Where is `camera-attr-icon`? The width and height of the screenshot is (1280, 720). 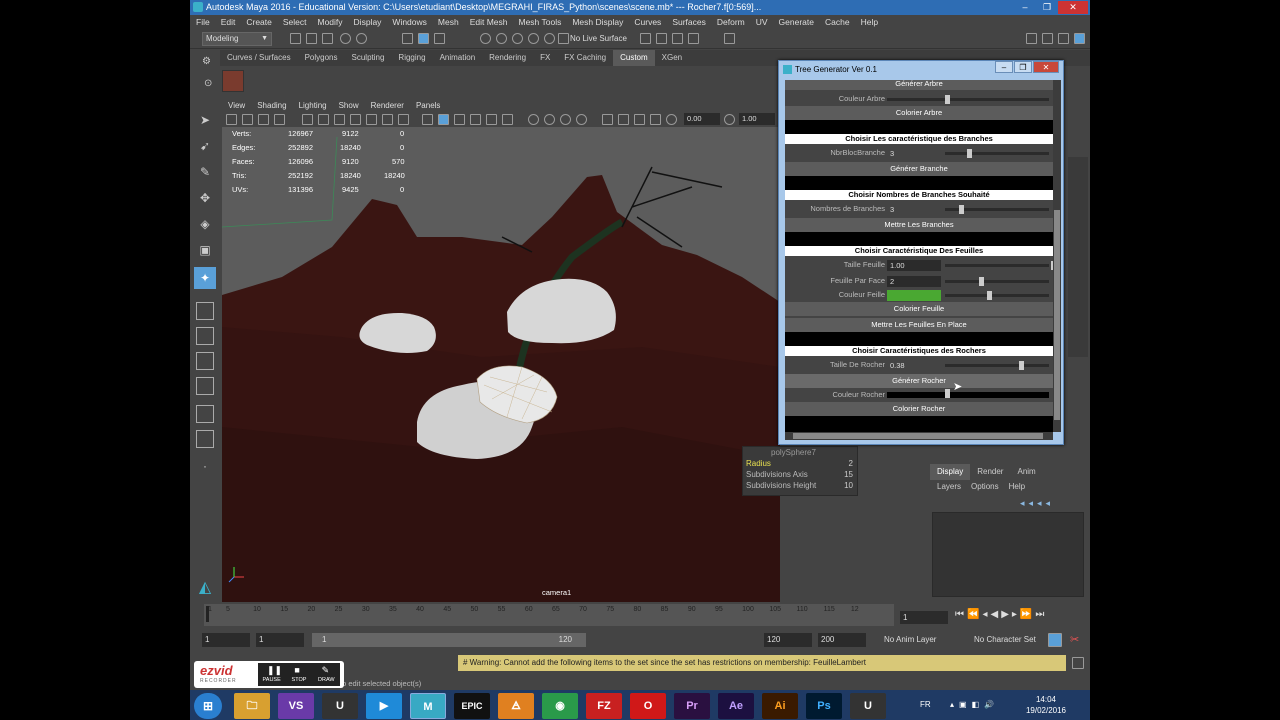 camera-attr-icon is located at coordinates (247, 119).